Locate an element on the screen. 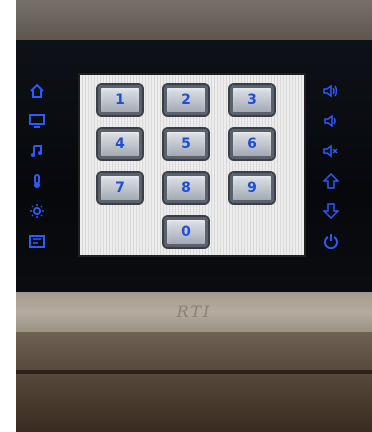 The width and height of the screenshot is (372, 432). key-9-label: 9 is located at coordinates (252, 188).